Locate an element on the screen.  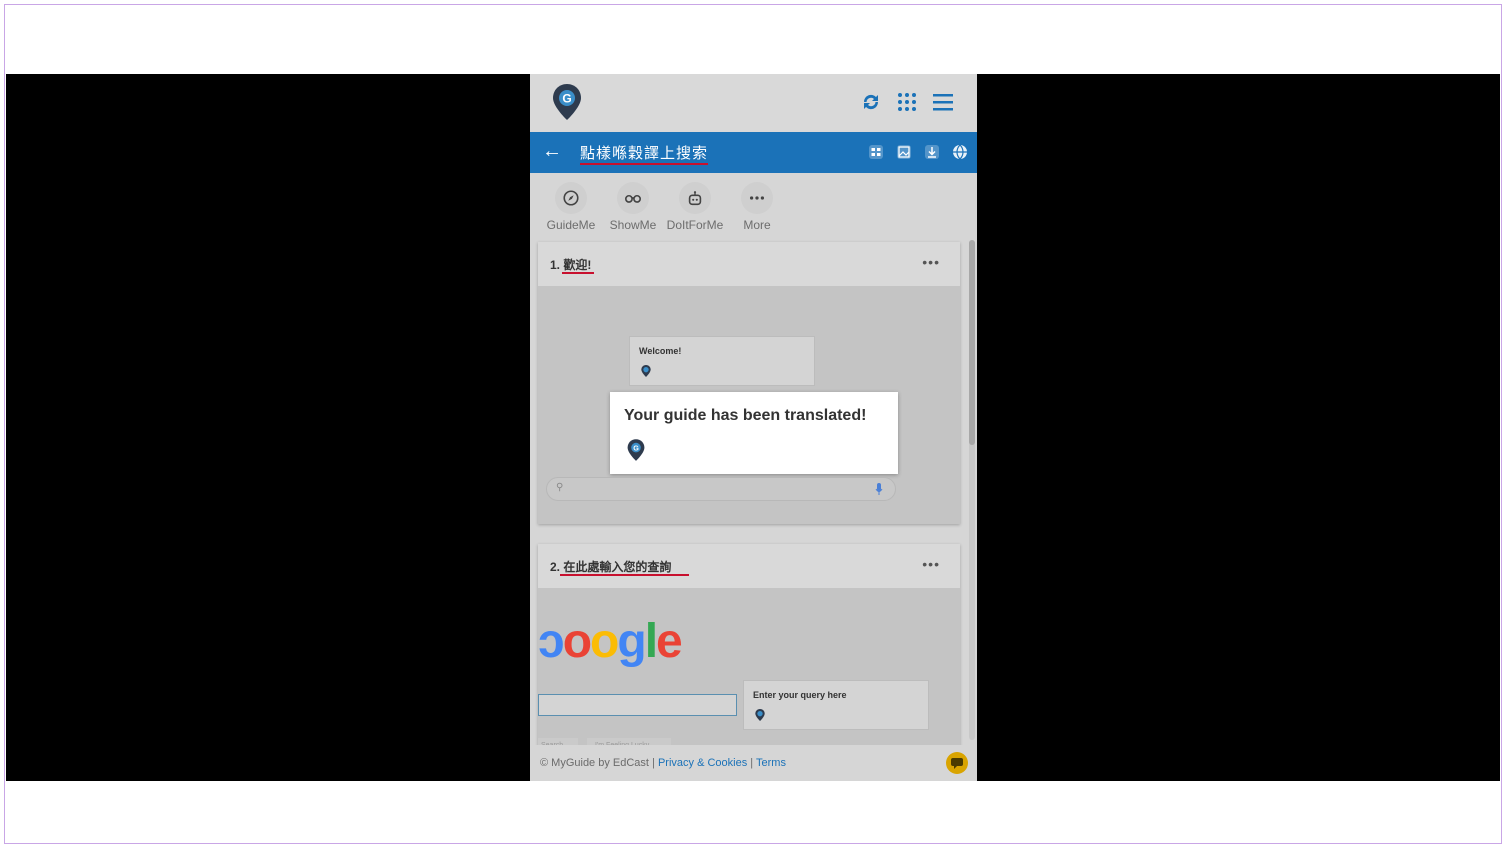
google-logo-preview: ɔoogle is located at coordinates (610, 641).